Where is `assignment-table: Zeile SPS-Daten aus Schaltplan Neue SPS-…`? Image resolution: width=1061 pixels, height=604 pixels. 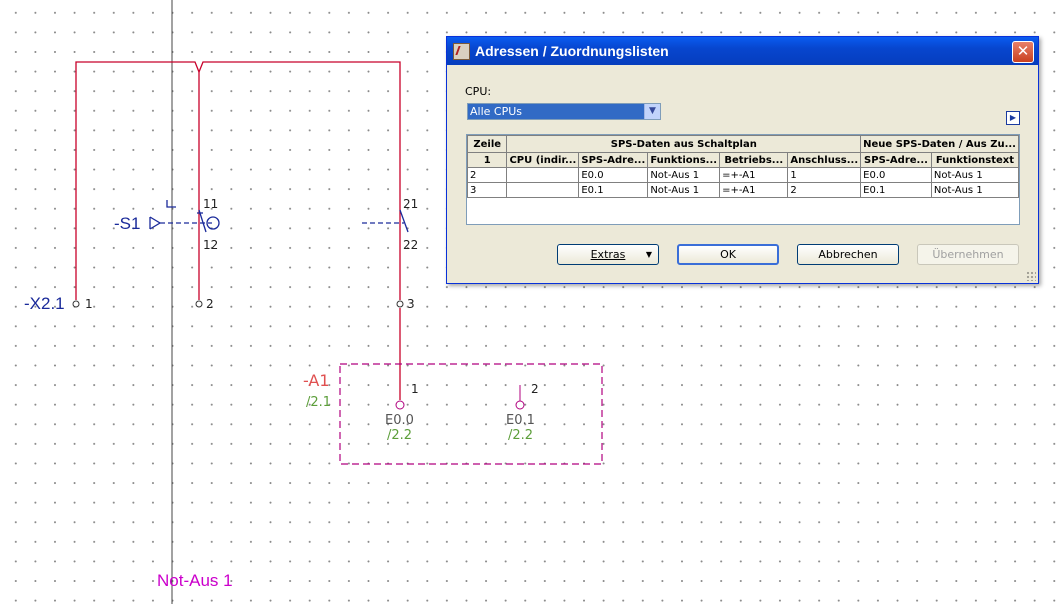
assignment-table: Zeile SPS-Daten aus Schaltplan Neue SPS-… is located at coordinates (743, 179).